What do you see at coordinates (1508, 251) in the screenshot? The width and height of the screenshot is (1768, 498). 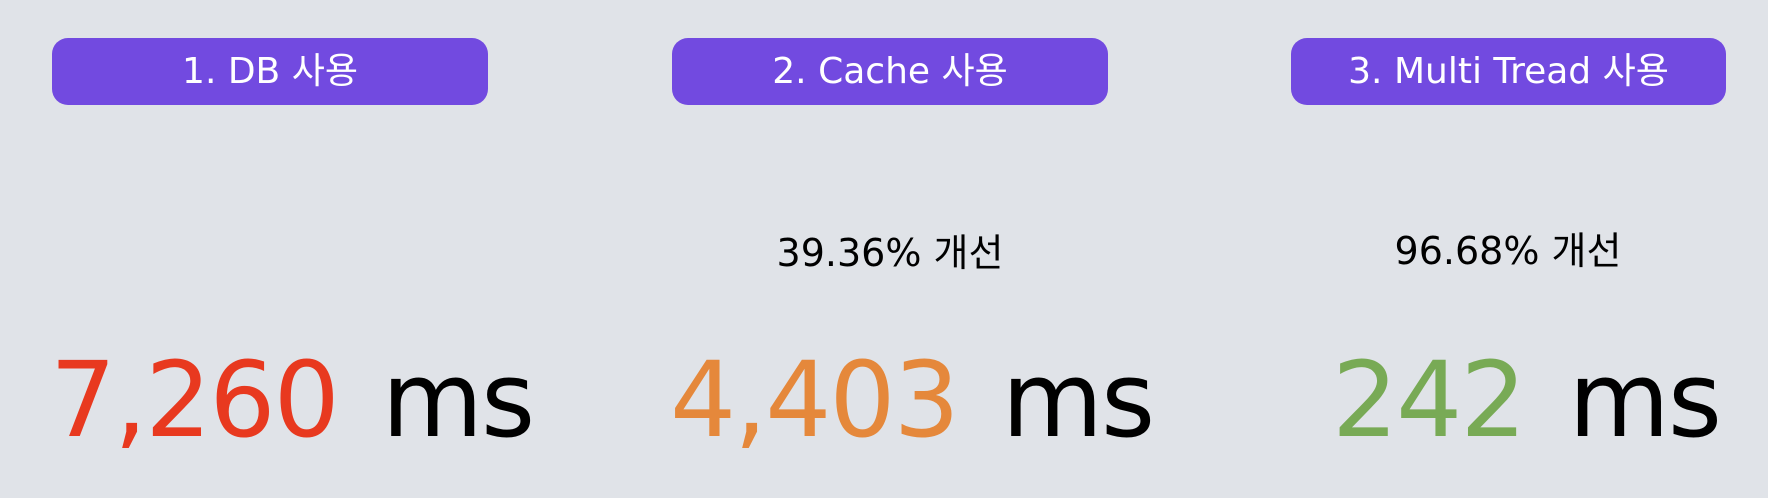 I see `card-3-improvement: 96.68% 개선` at bounding box center [1508, 251].